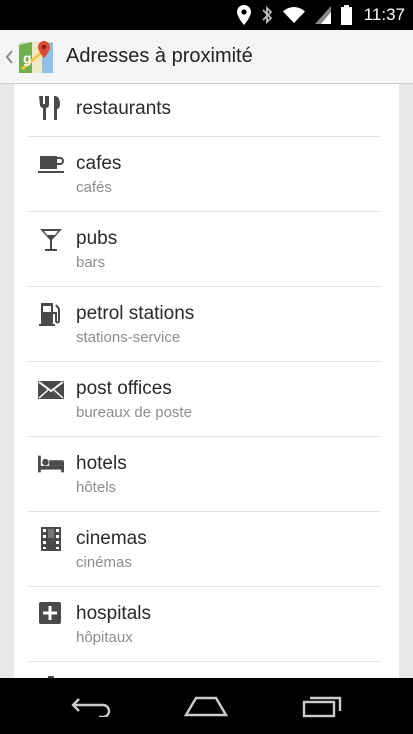  What do you see at coordinates (204, 624) in the screenshot?
I see `list-item-hospitals: hospitals hôpitaux` at bounding box center [204, 624].